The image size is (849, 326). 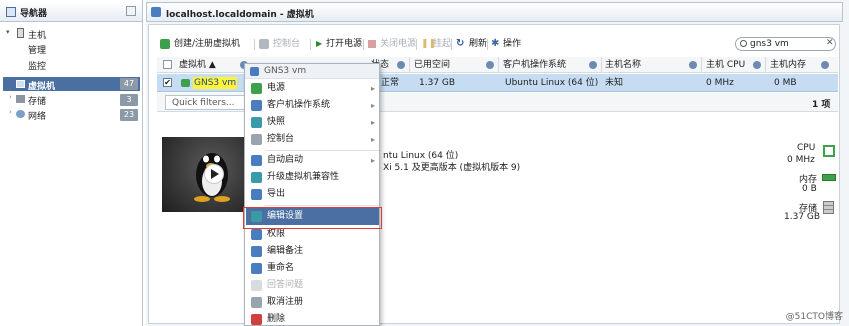 I want to click on menu-item-upgrade-compat: 升级虚拟机兼容性, so click(x=312, y=177).